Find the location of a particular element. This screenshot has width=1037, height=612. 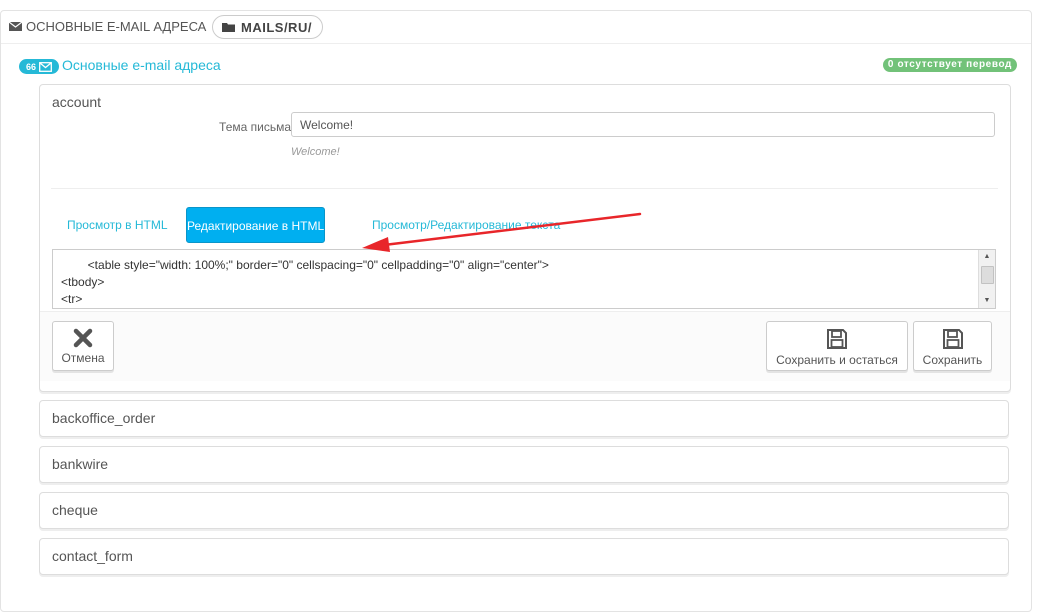

template-item-contact-form: contact_form is located at coordinates (524, 556).